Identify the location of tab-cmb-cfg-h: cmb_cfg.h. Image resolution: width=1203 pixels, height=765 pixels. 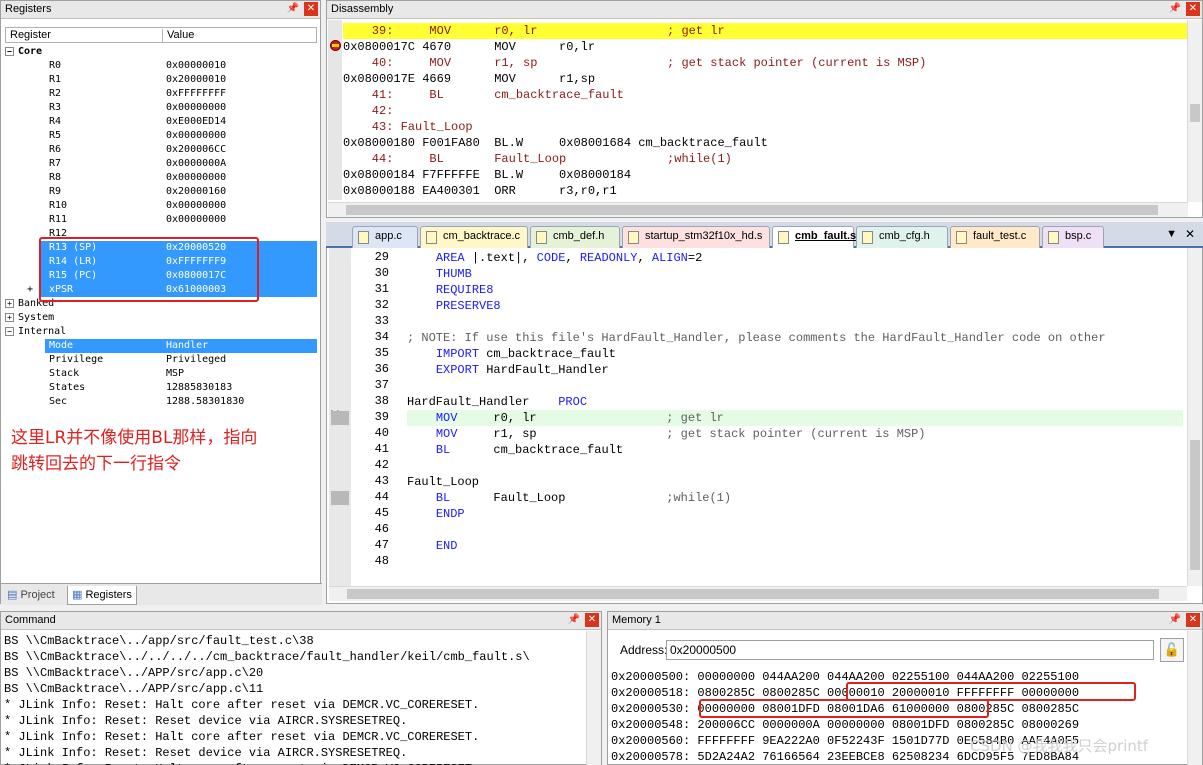
(902, 237).